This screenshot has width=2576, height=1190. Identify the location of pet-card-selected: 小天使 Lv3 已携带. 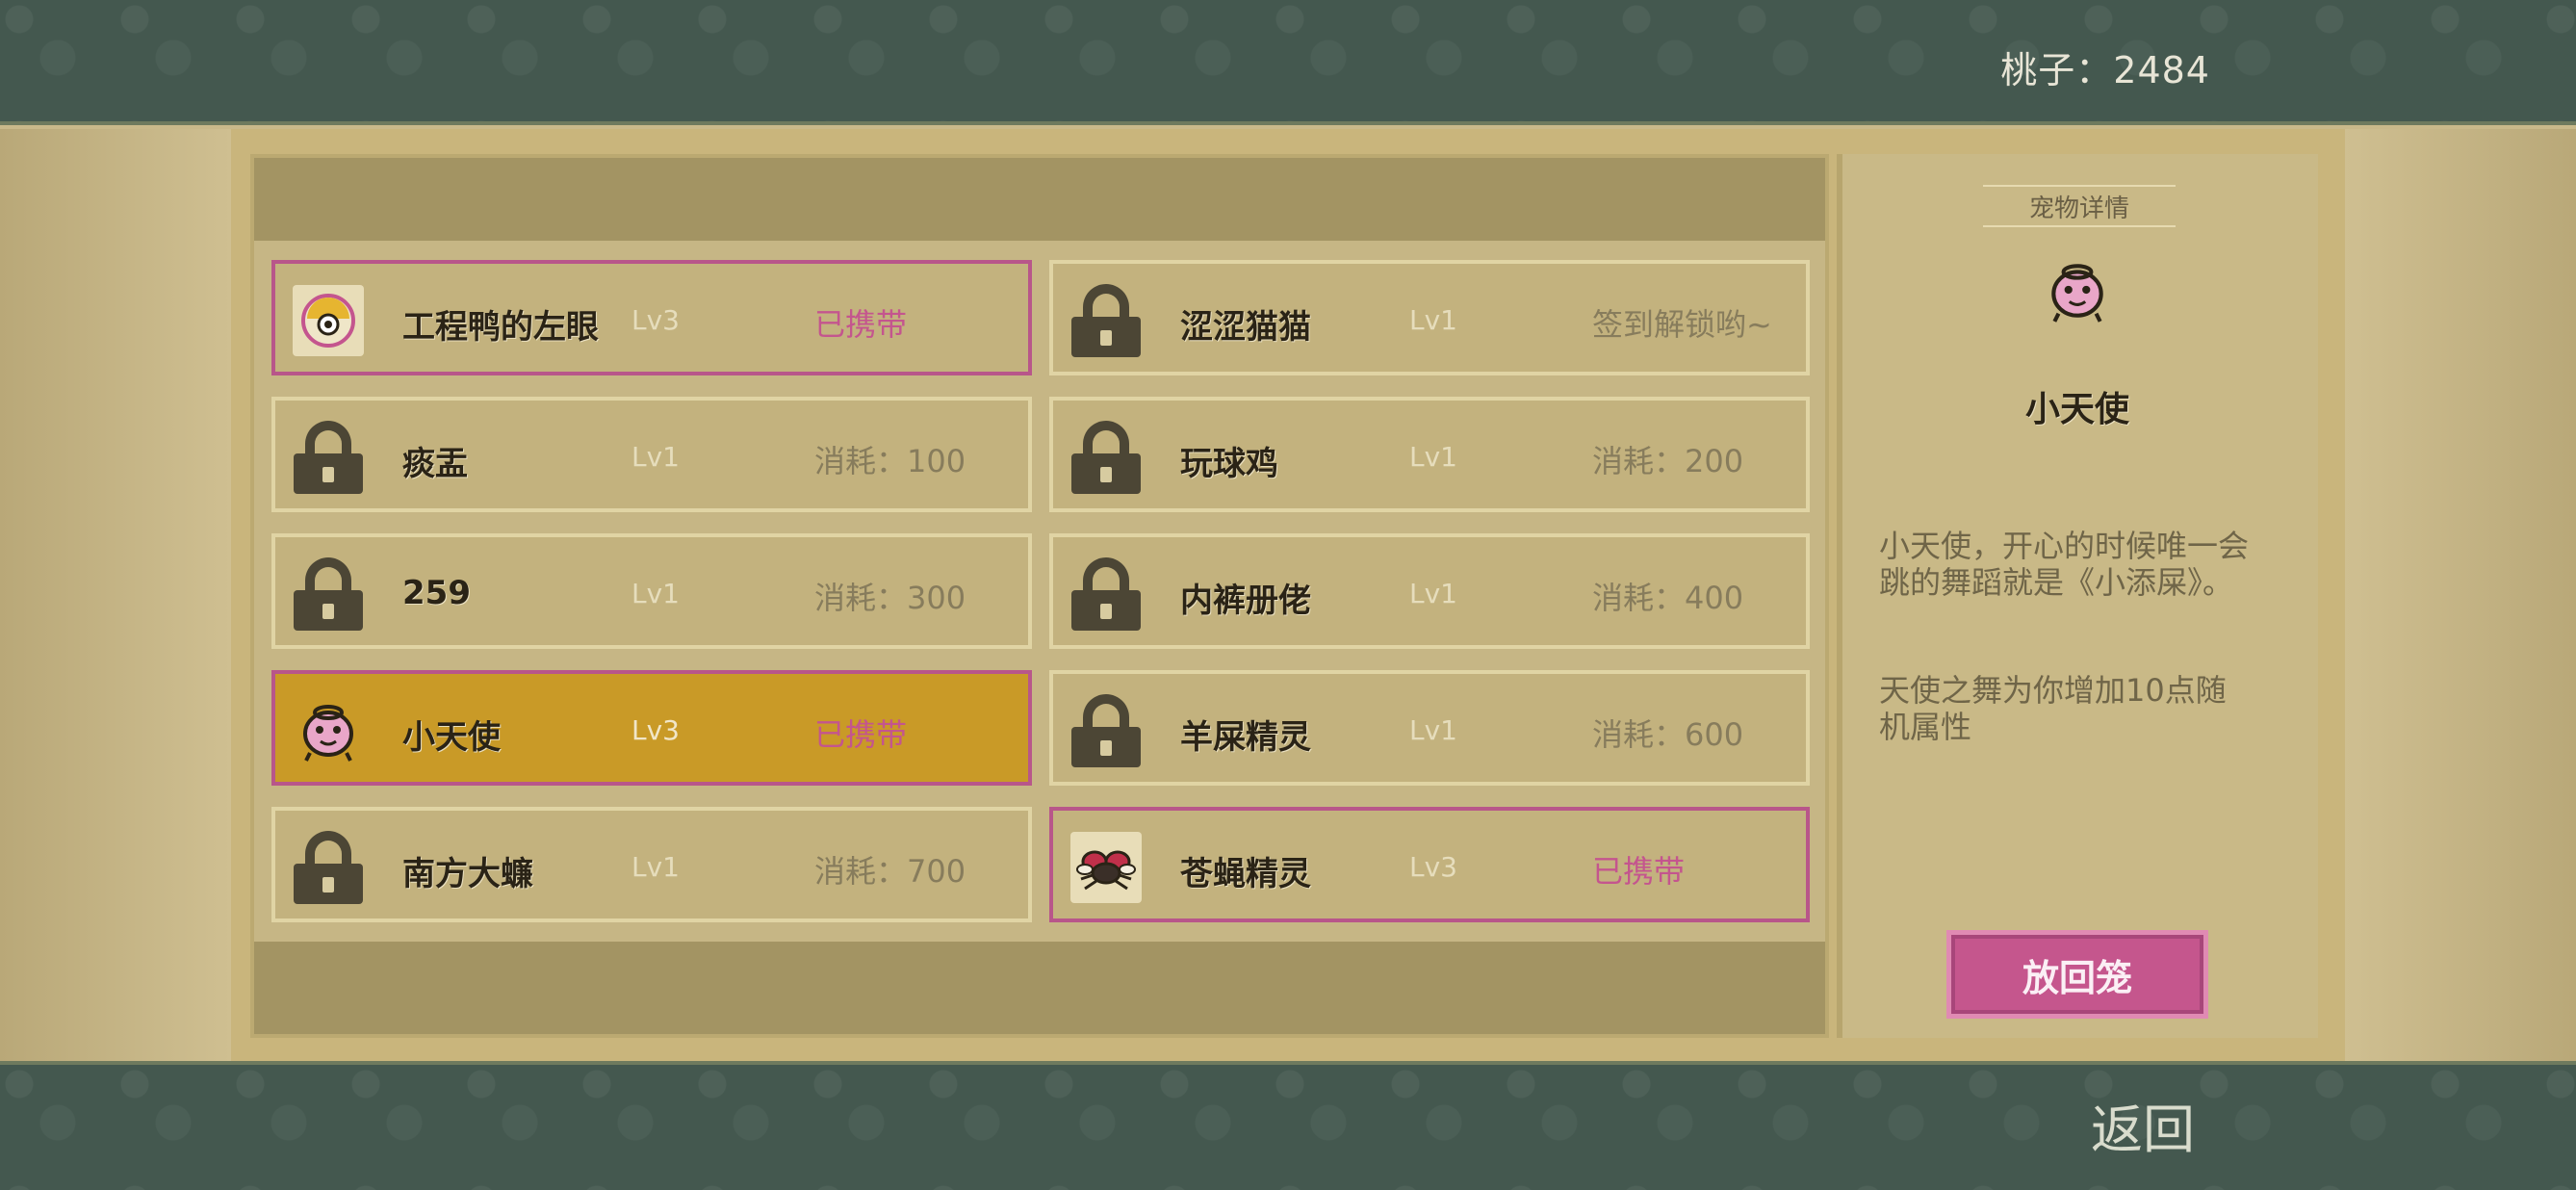
(651, 728).